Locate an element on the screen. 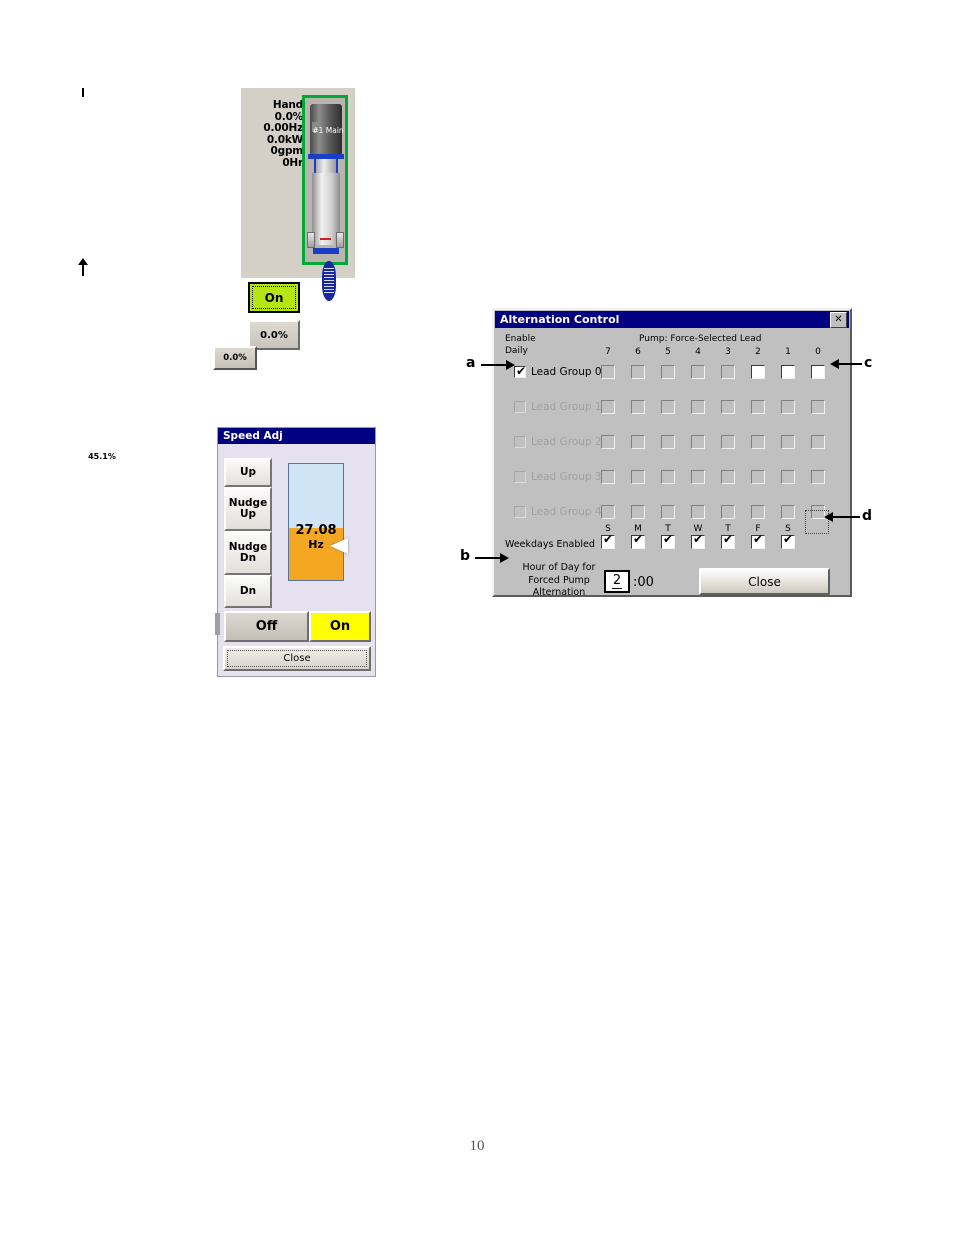  lead-group-2-pump-4-checkbox is located at coordinates (698, 442).